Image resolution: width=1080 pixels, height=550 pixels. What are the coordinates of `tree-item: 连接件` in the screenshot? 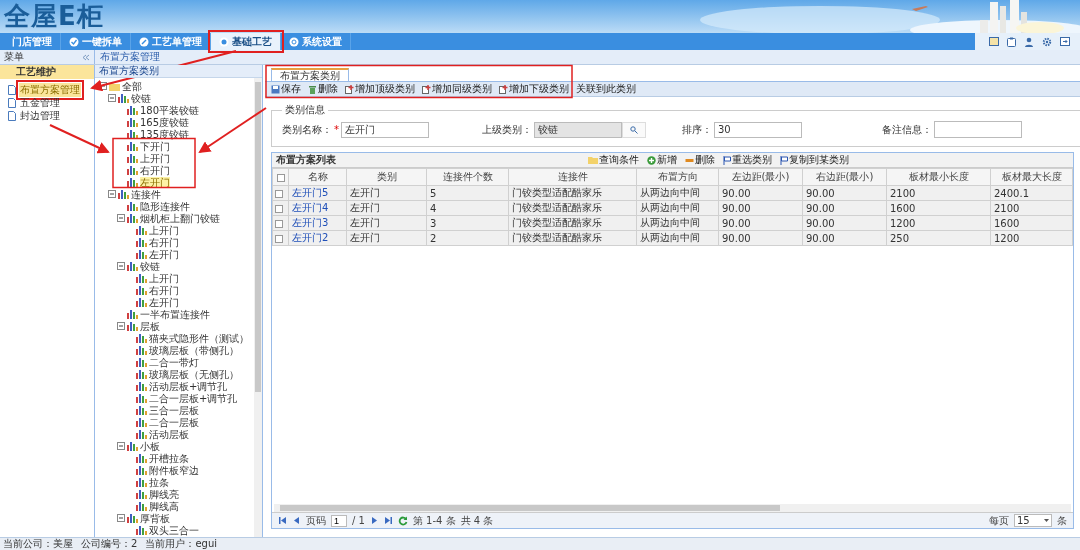 It's located at (146, 194).